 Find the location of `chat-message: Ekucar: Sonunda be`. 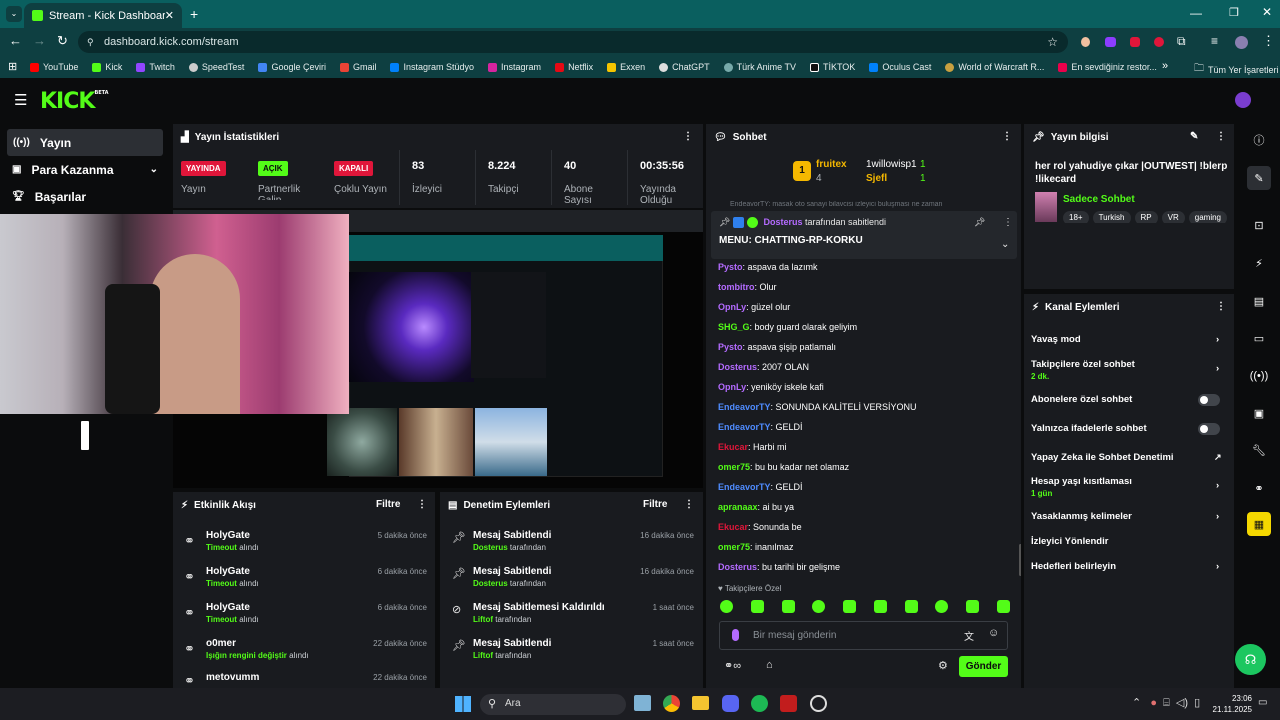

chat-message: Ekucar: Sonunda be is located at coordinates (760, 527).